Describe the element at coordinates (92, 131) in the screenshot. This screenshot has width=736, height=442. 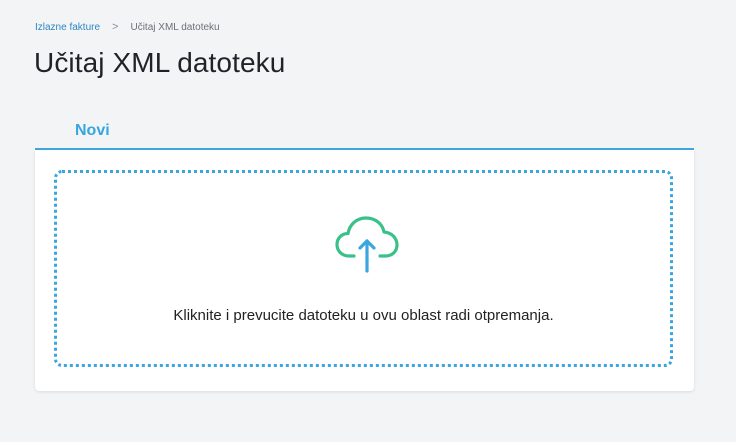
I see `tab-novi: Novi` at that location.